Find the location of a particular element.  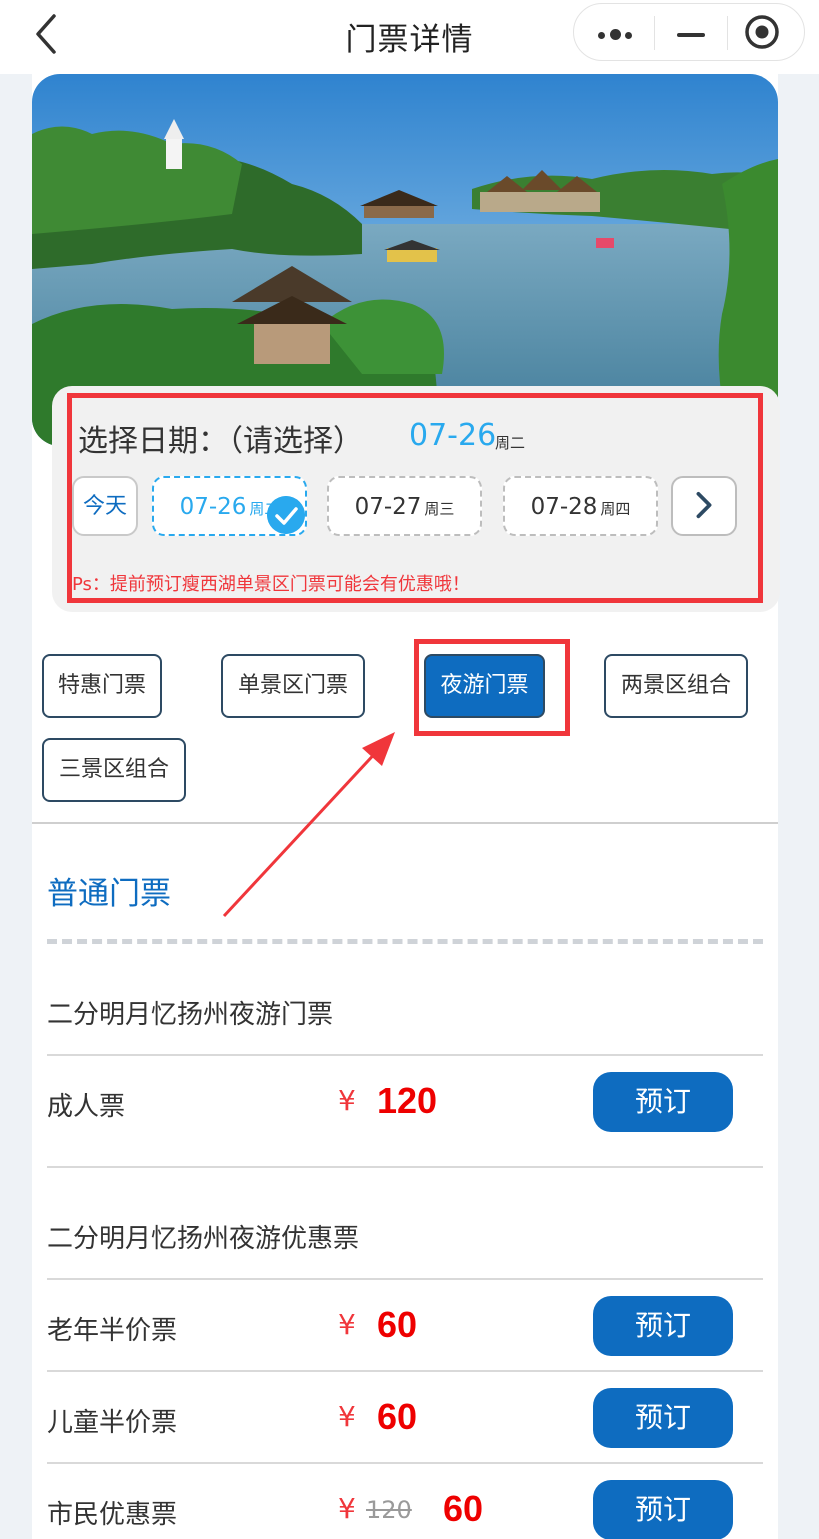

next-dates-button is located at coordinates (704, 506).